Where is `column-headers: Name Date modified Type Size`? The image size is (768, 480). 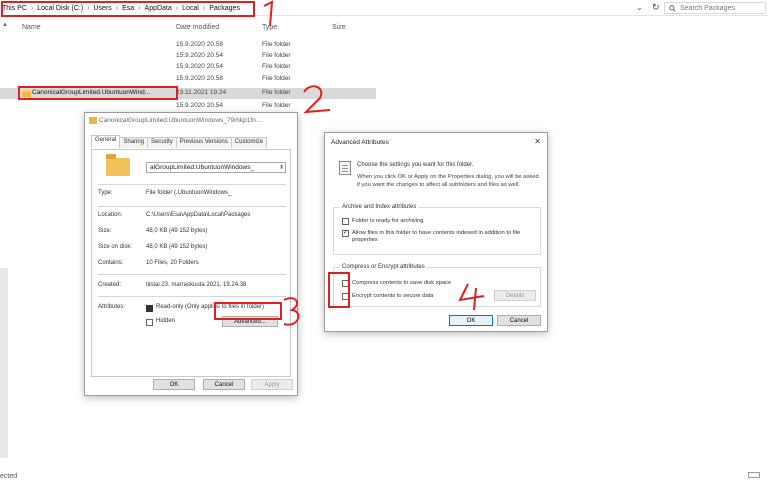 column-headers: Name Date modified Type Size is located at coordinates (210, 28).